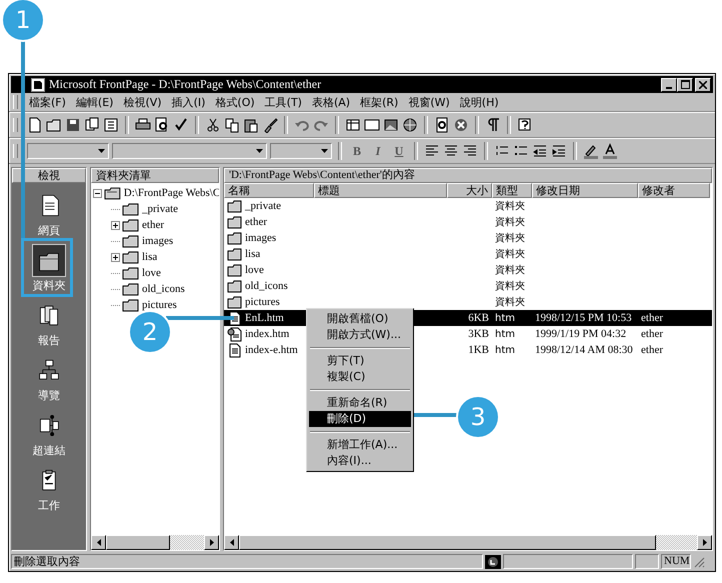  I want to click on tree-item: images, so click(158, 241).